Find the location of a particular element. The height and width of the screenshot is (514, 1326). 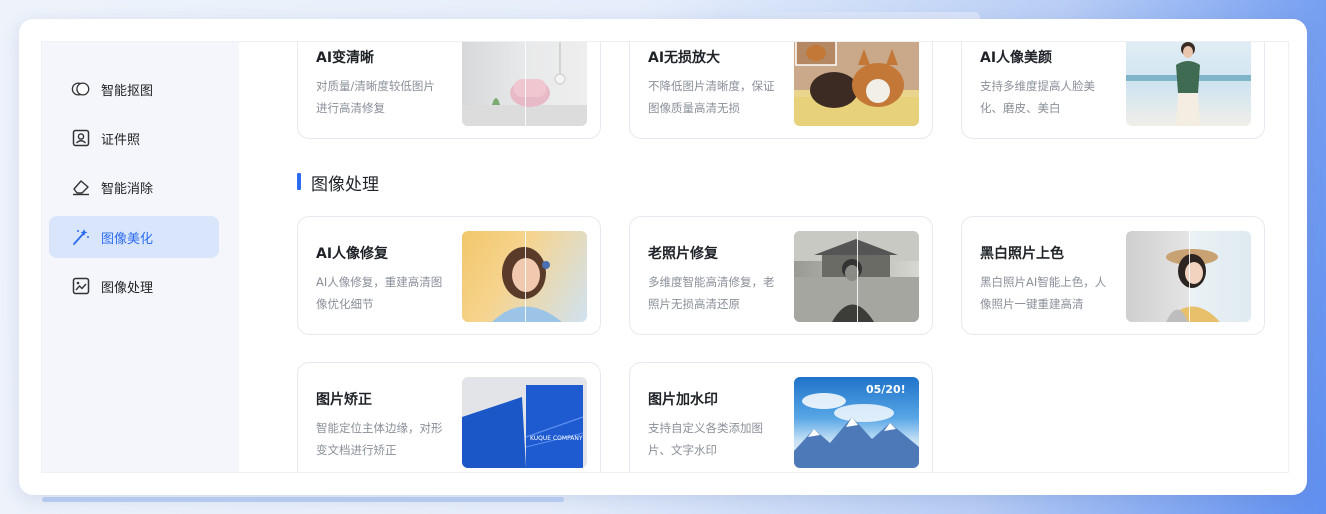

card-description: 多维度智能高清修复，老照片无损高清还原 is located at coordinates (711, 293).